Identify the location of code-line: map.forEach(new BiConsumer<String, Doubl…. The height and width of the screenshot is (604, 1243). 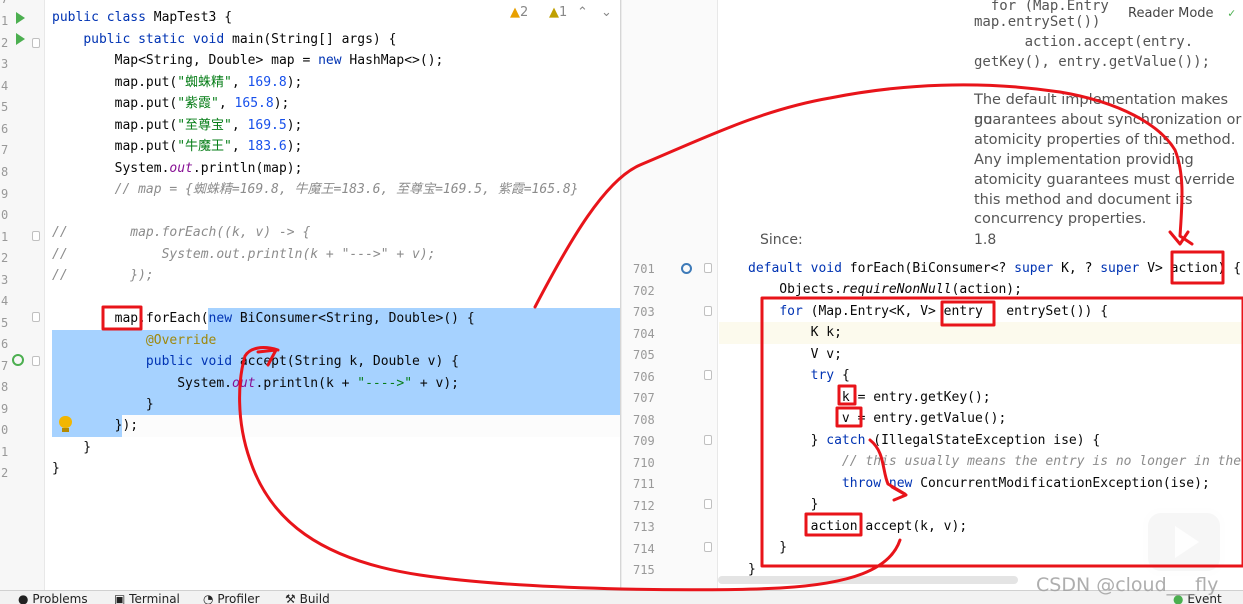
(263, 318).